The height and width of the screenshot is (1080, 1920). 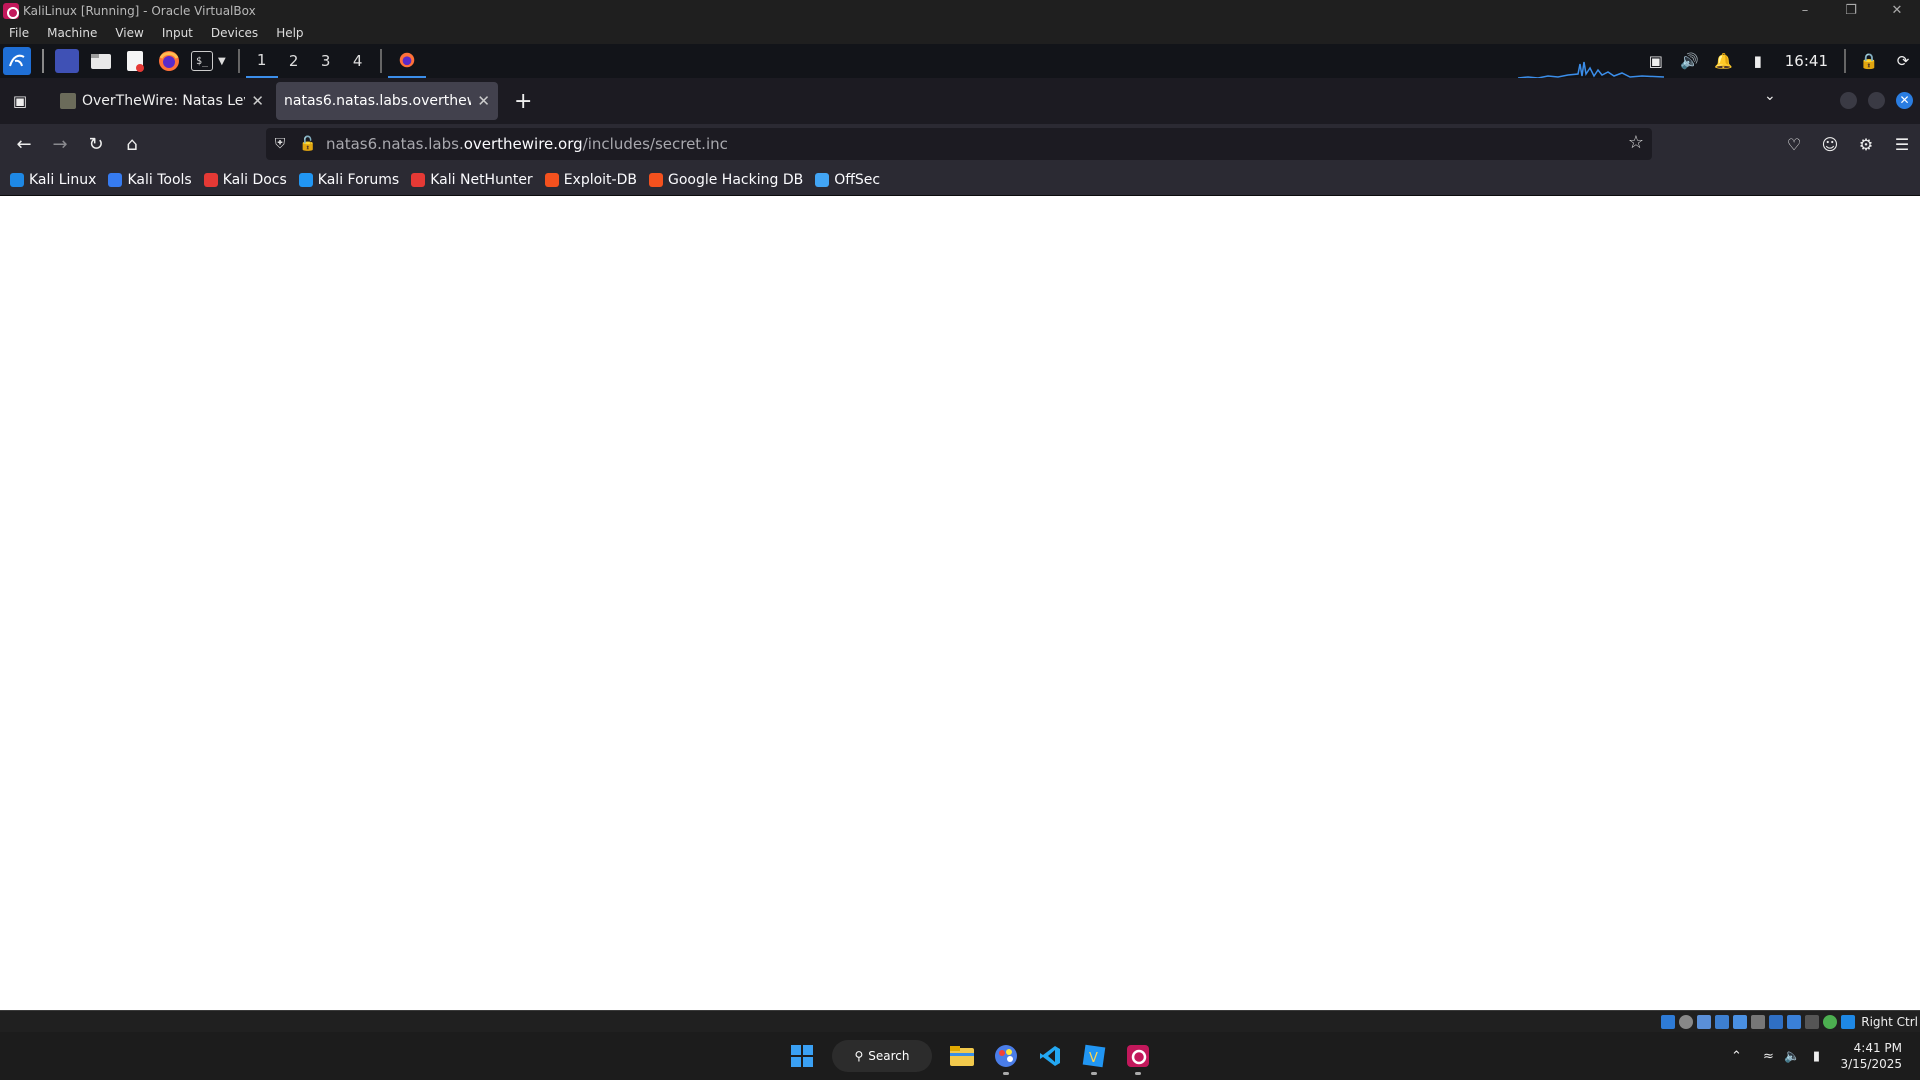 What do you see at coordinates (551, 179) in the screenshot?
I see `exploit-db-icon` at bounding box center [551, 179].